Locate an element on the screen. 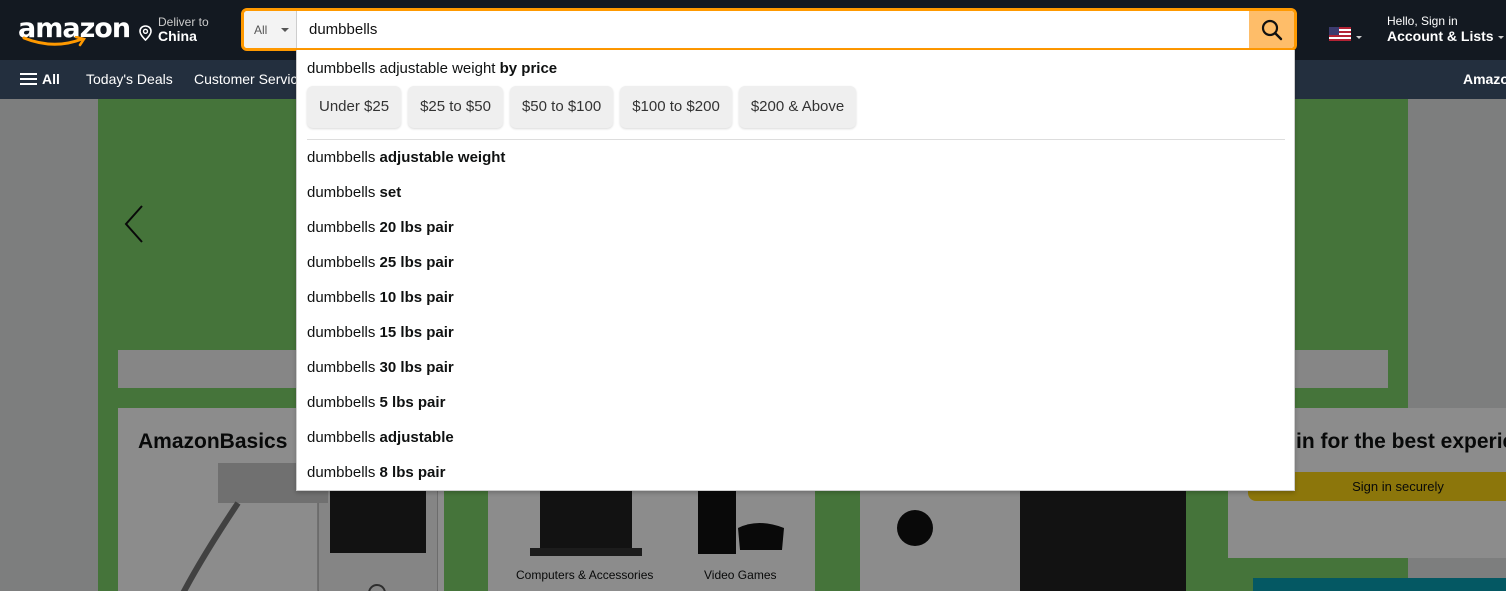  account-greeting: Hello, Sign in is located at coordinates (1422, 21).